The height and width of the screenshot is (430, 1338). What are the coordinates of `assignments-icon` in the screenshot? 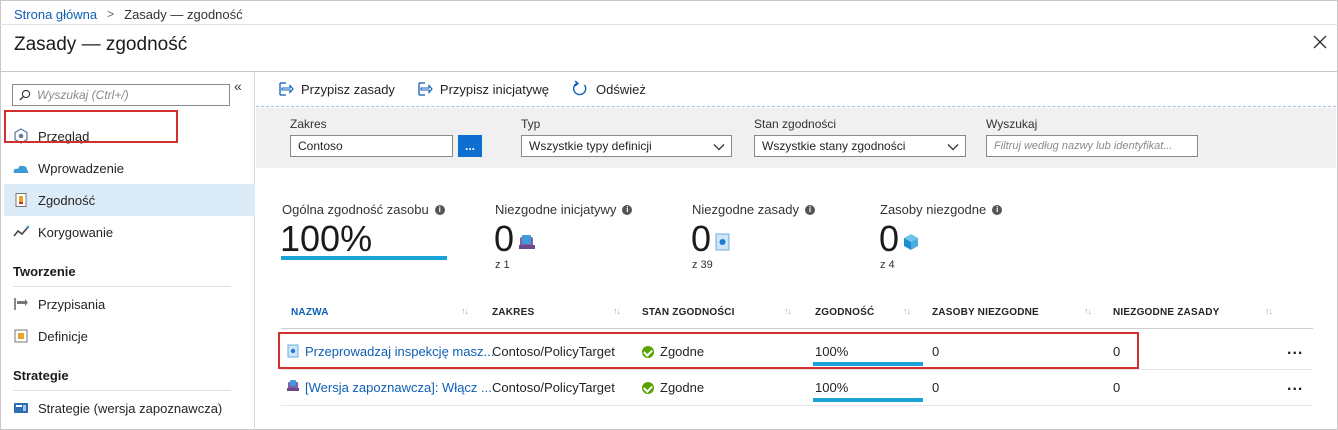 It's located at (21, 304).